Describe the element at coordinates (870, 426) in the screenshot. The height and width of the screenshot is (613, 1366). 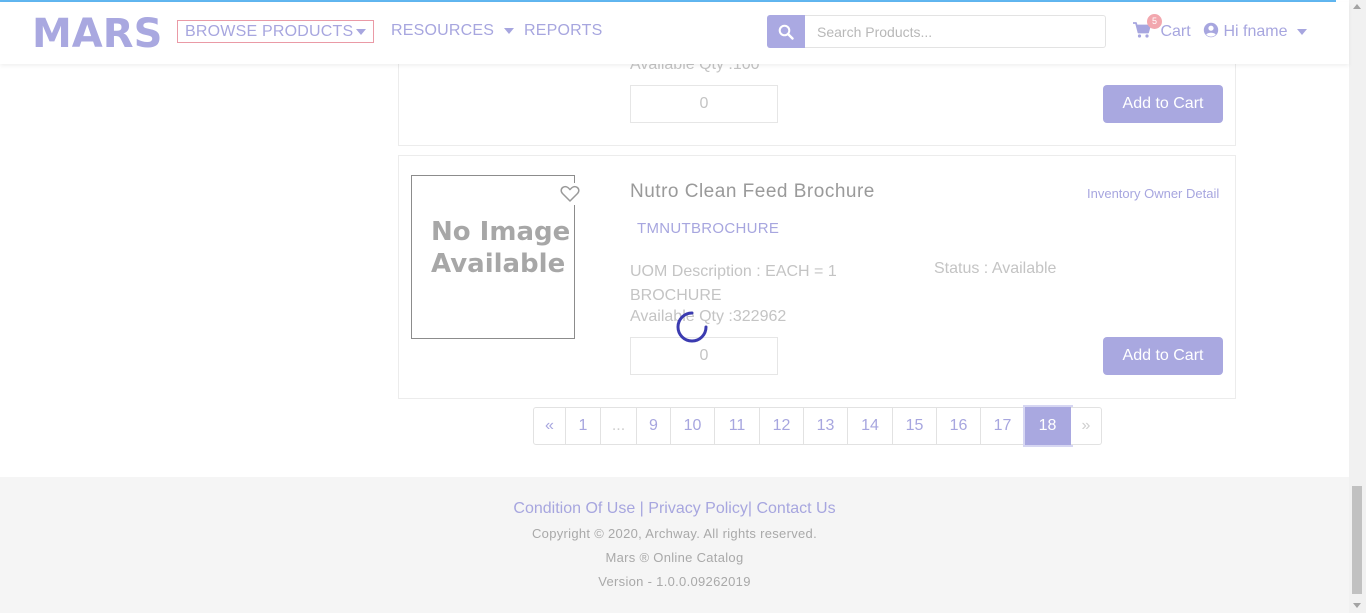
I see `page-link: 14` at that location.